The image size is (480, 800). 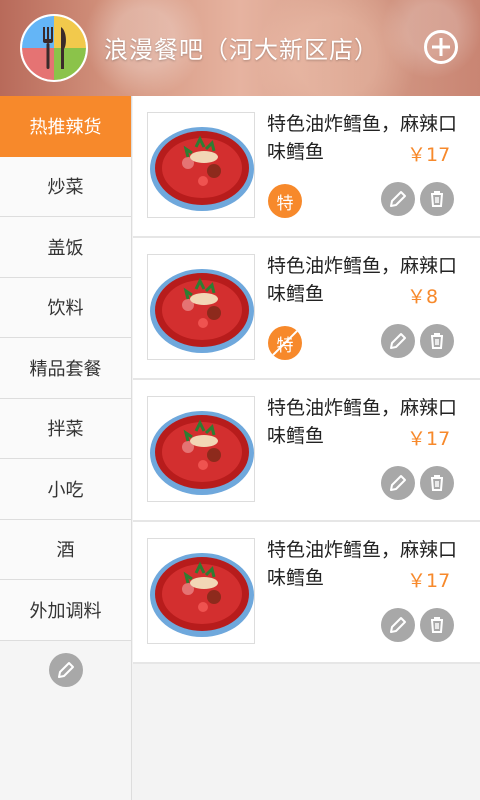 What do you see at coordinates (65, 428) in the screenshot?
I see `sidebar-item-cold-dishes: 拌菜` at bounding box center [65, 428].